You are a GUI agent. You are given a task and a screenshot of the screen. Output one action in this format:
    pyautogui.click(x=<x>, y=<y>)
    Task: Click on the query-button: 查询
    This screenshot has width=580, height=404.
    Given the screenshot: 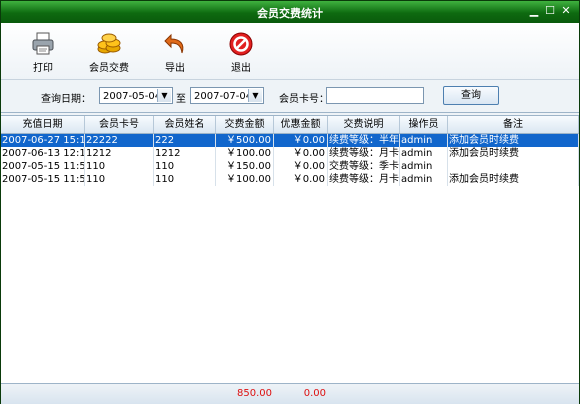 What is the action you would take?
    pyautogui.click(x=471, y=95)
    